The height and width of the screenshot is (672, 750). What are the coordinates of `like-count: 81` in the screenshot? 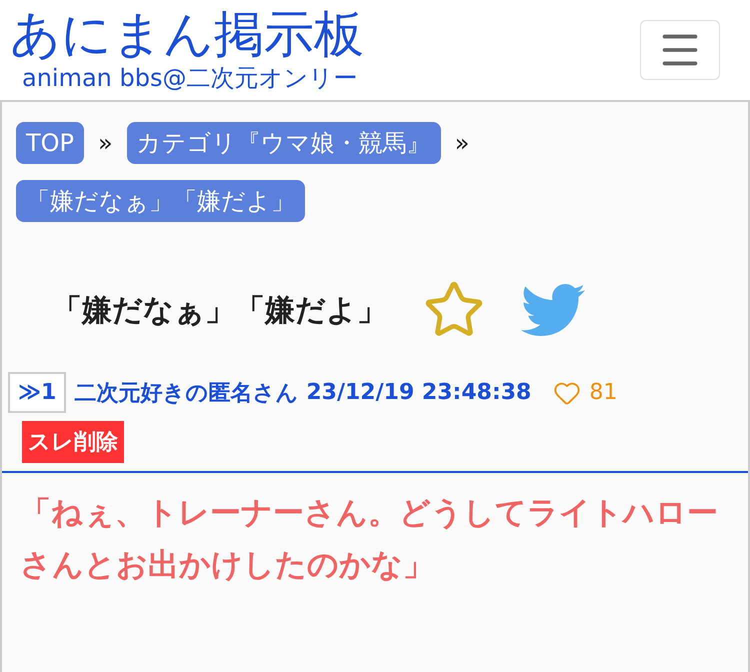 It's located at (603, 392).